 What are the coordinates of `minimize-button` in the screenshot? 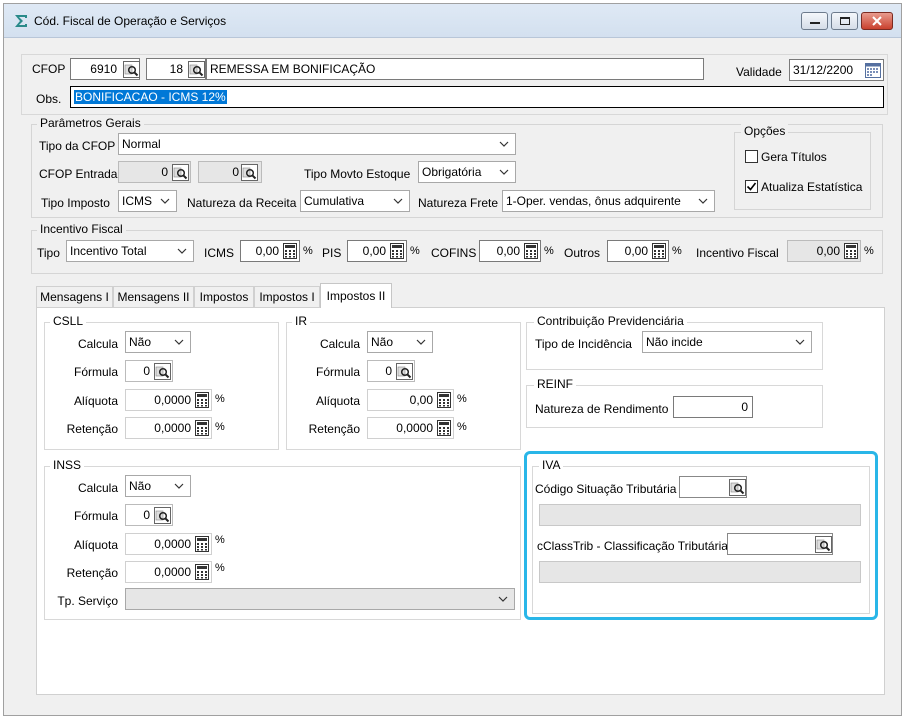 It's located at (814, 21).